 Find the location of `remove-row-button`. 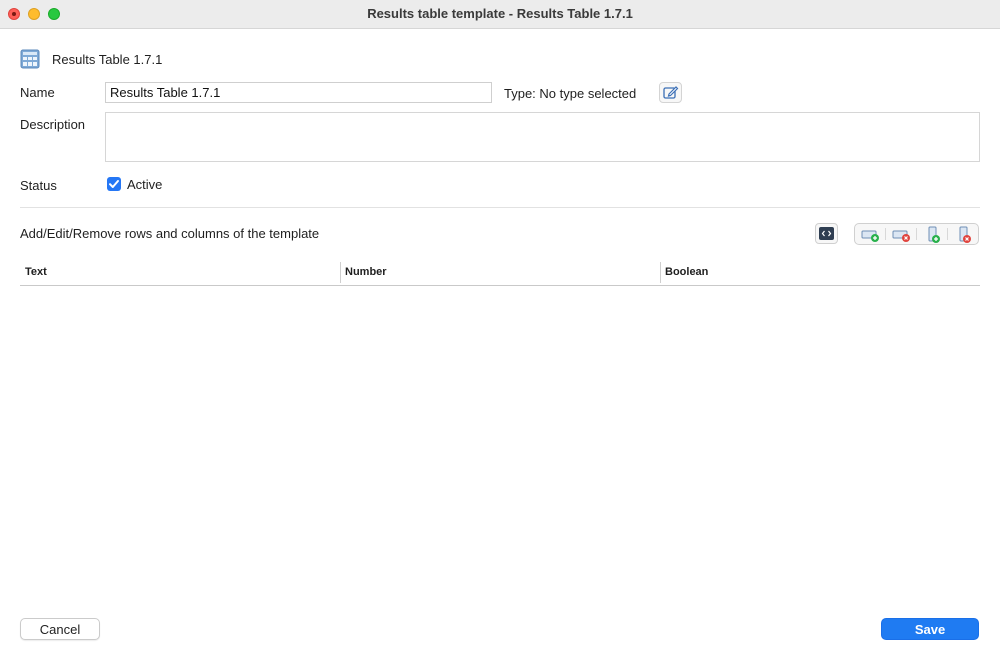

remove-row-button is located at coordinates (901, 234).